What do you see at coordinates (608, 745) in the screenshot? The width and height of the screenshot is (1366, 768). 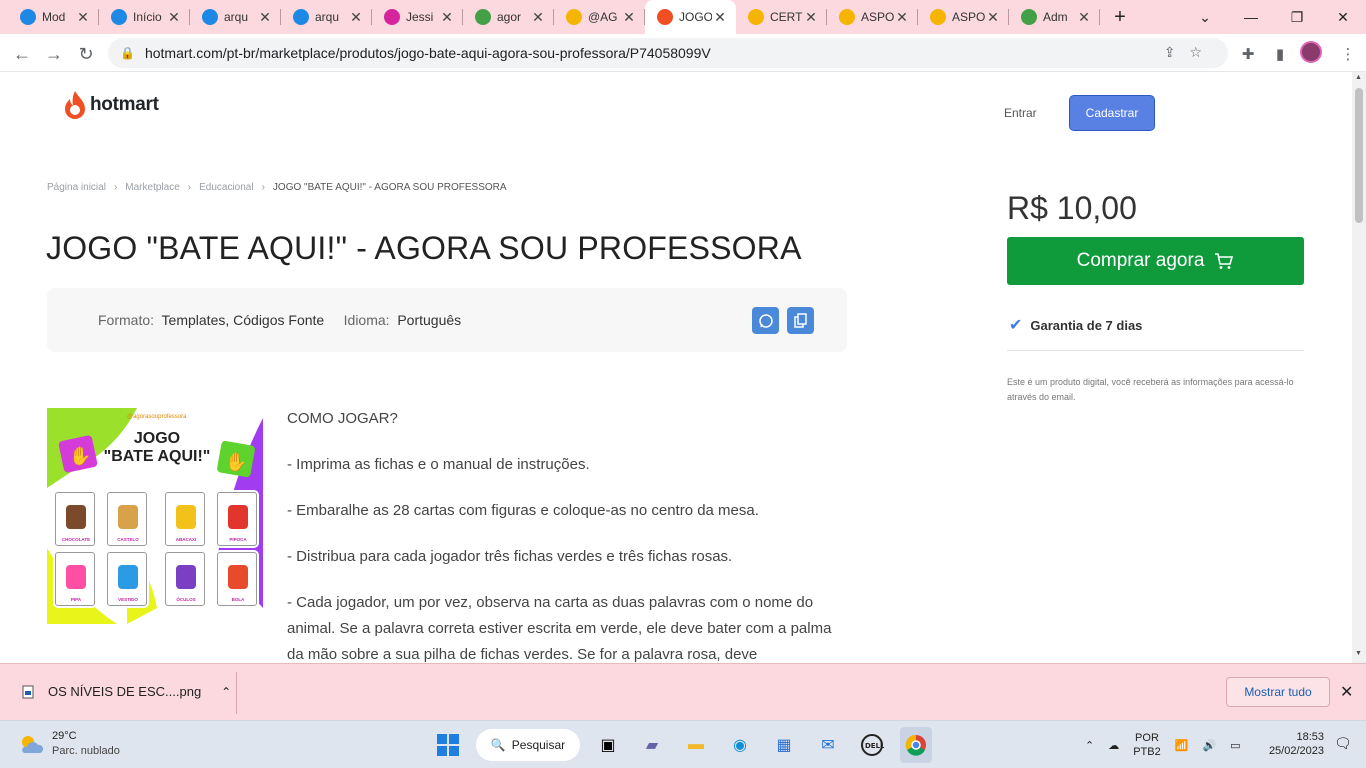 I see `task-view-icon: ▣` at bounding box center [608, 745].